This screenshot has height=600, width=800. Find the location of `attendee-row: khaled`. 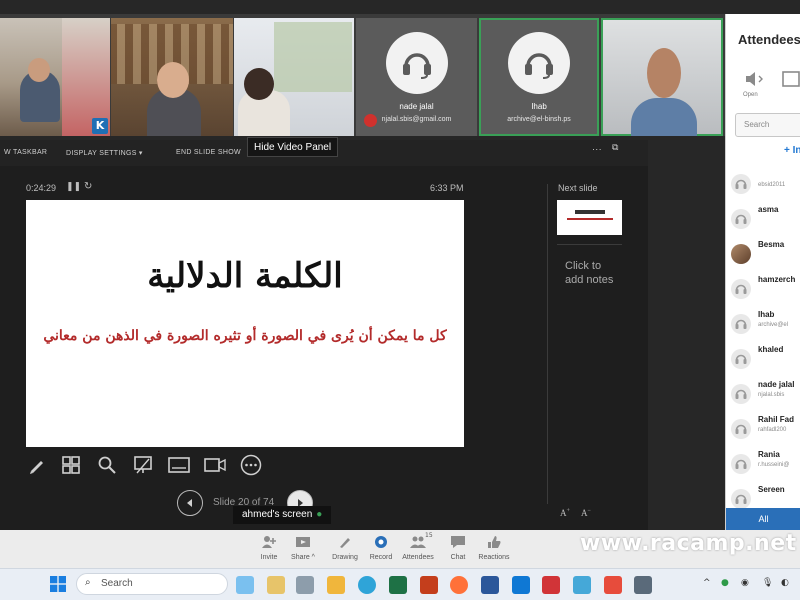

attendee-row: khaled is located at coordinates (763, 356).